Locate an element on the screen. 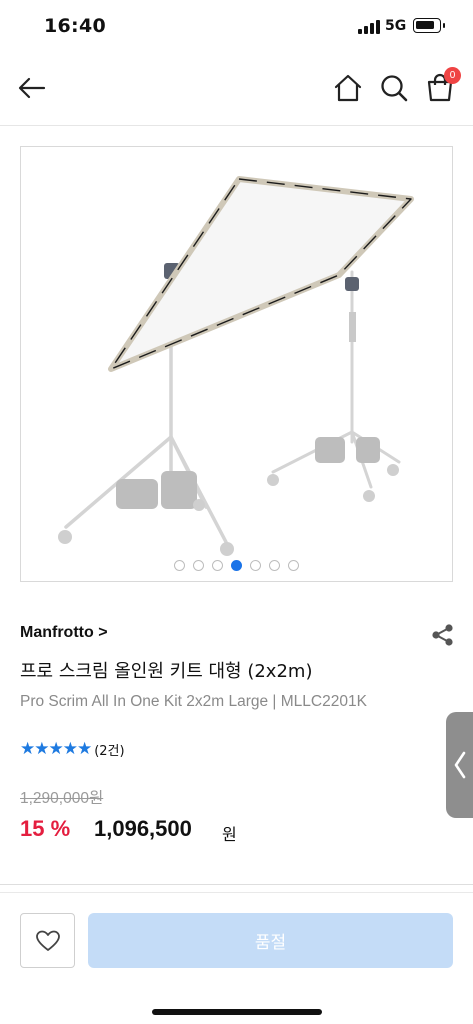 The width and height of the screenshot is (473, 1024). arrow-left-icon is located at coordinates (32, 88).